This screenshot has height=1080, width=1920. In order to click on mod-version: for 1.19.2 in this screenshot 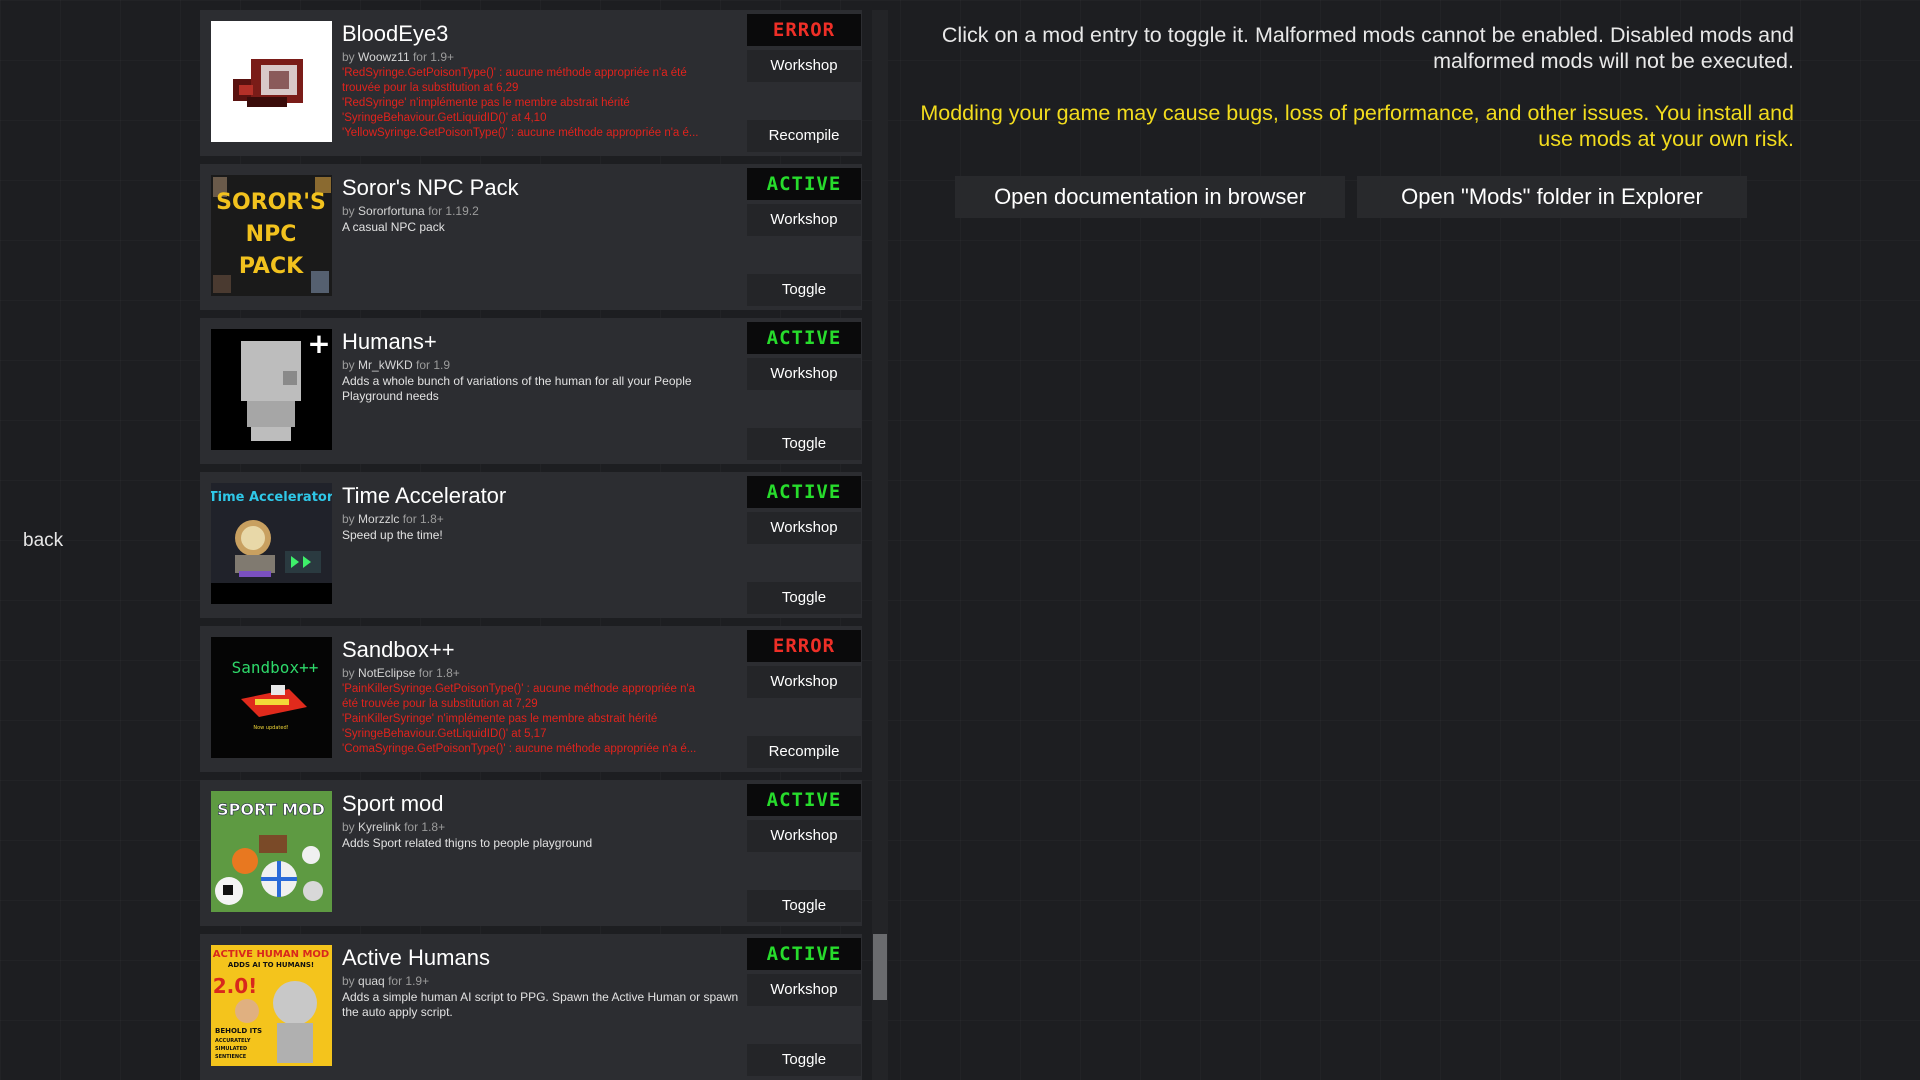, I will do `click(453, 211)`.